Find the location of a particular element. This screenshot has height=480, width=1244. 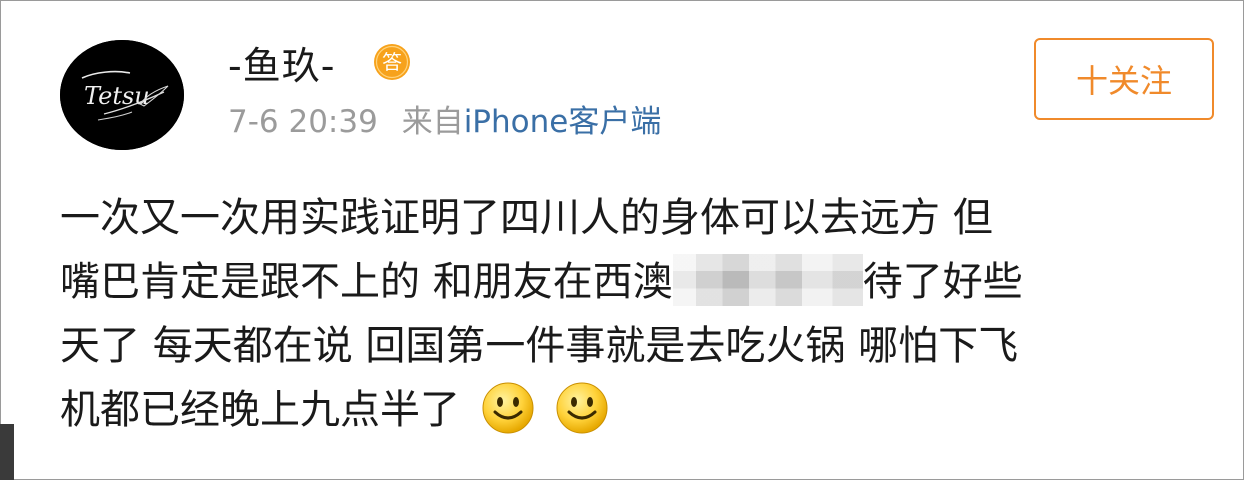

avatar-signature: Tetsu is located at coordinates (117, 96).